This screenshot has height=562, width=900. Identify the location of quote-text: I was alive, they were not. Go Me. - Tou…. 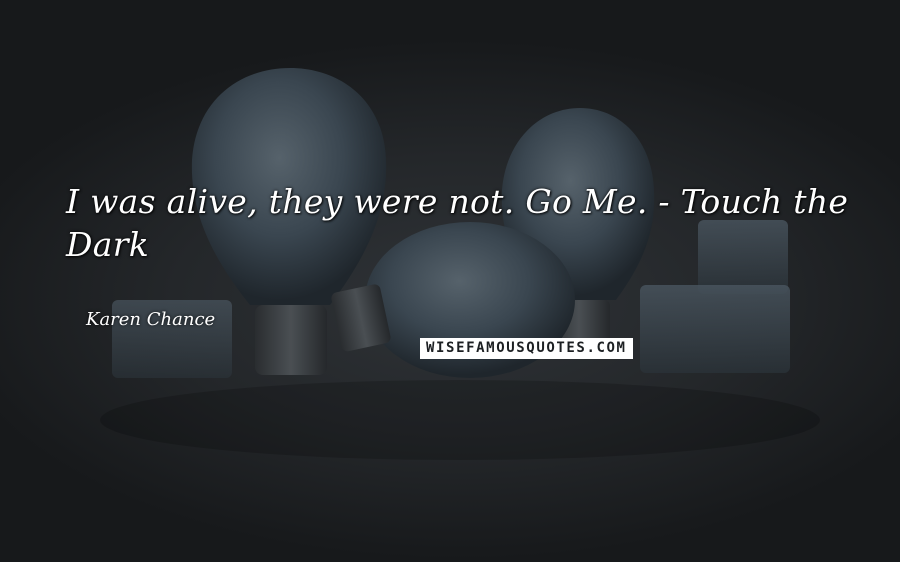
(457, 223).